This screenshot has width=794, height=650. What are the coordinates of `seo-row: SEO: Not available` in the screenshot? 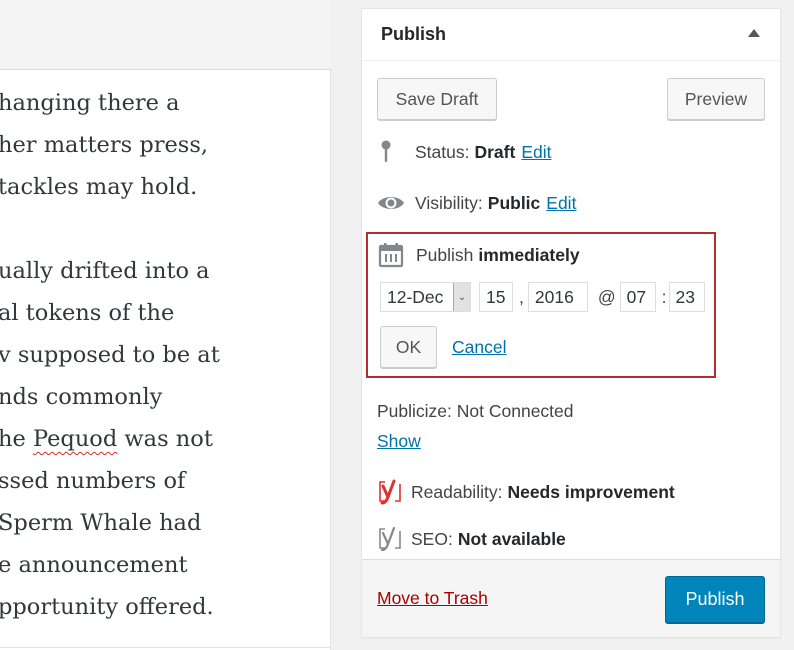 It's located at (471, 539).